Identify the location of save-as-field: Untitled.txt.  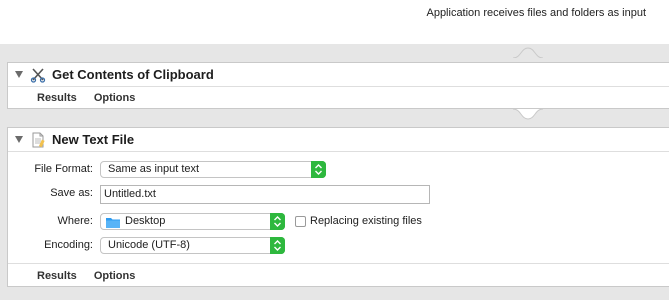
(265, 194).